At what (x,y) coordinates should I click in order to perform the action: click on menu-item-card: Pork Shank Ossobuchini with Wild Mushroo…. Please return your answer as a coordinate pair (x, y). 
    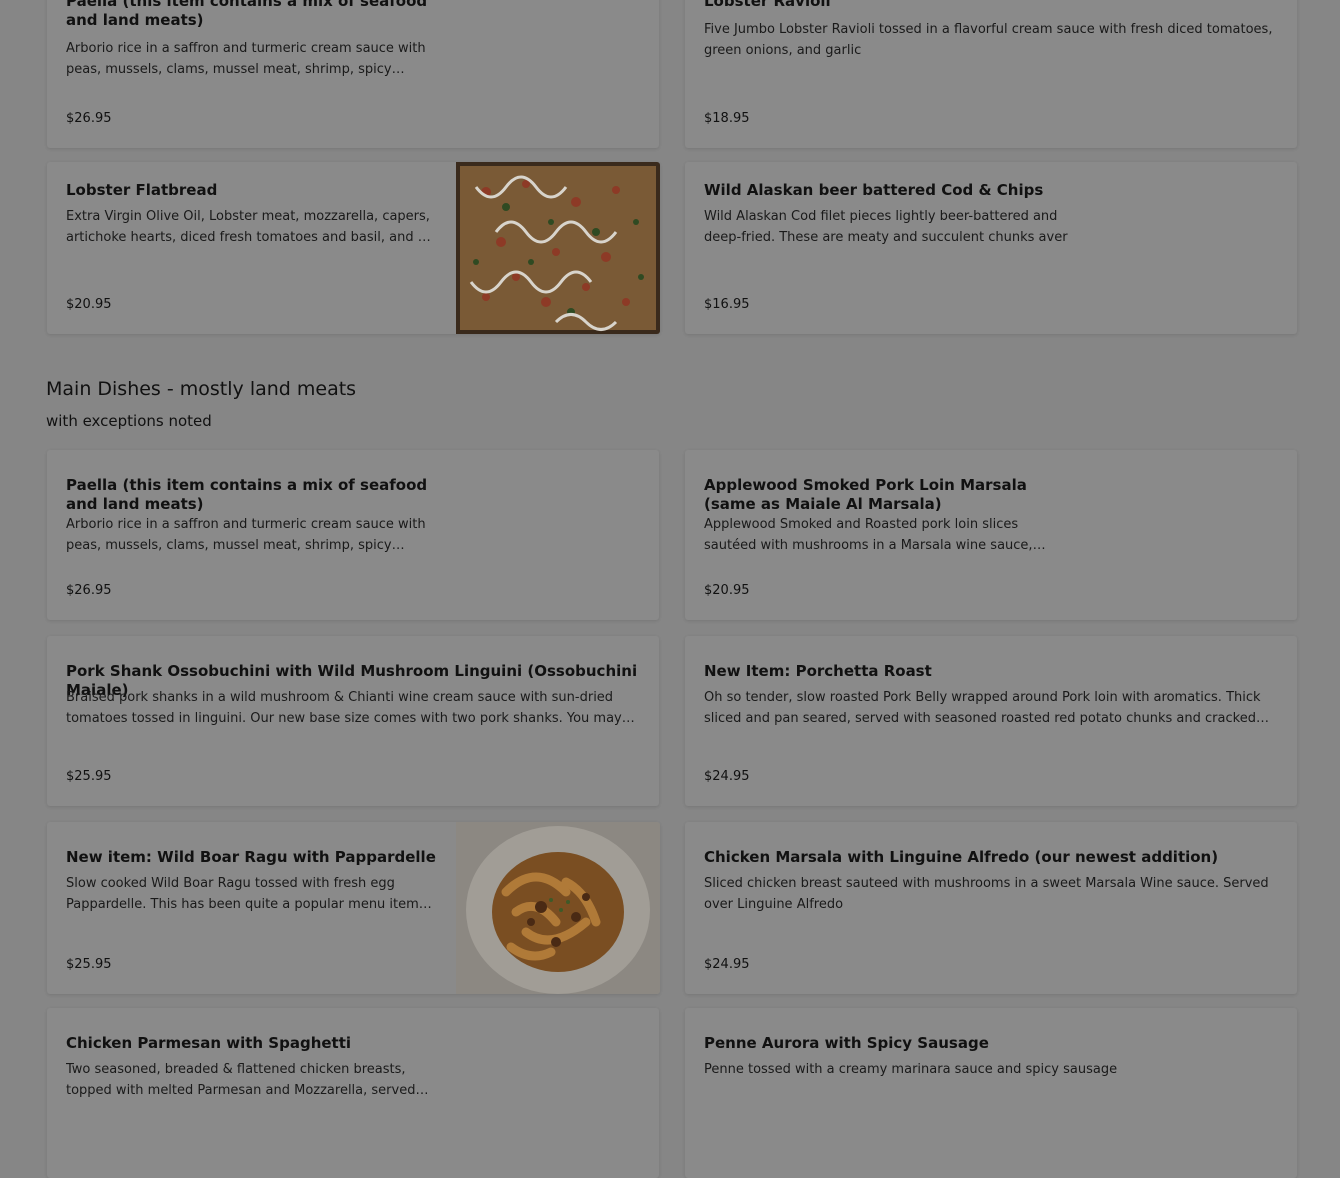
    Looking at the image, I should click on (353, 721).